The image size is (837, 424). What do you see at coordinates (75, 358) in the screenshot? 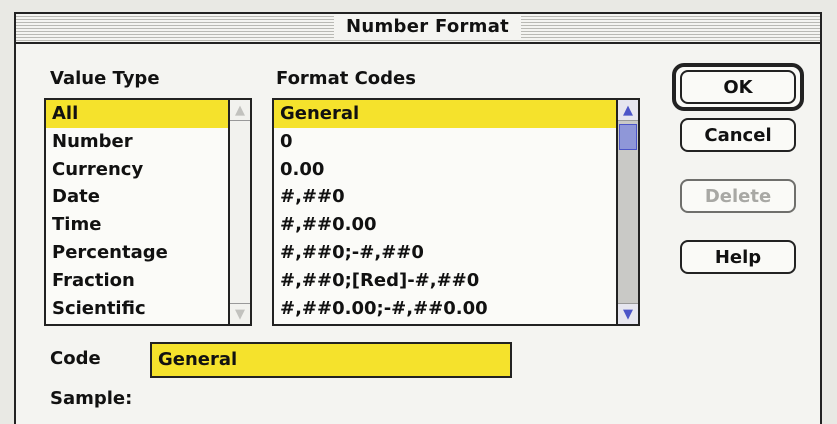
I see `code-label: Code` at bounding box center [75, 358].